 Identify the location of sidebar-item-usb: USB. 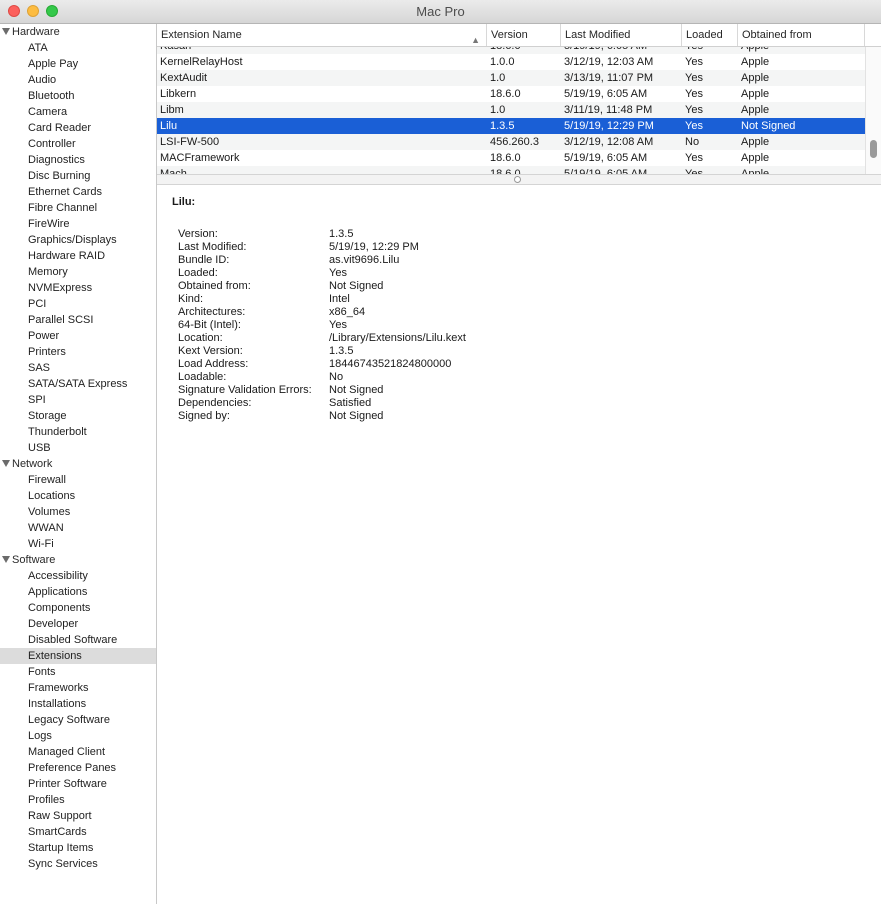
(78, 448).